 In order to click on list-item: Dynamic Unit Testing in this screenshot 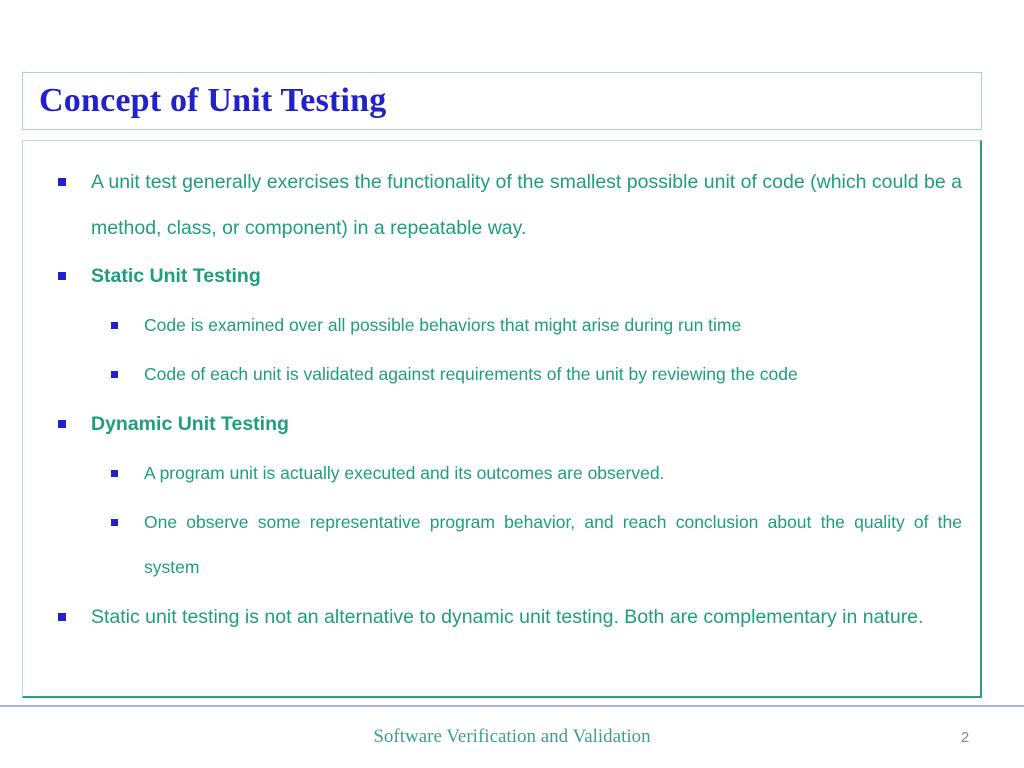, I will do `click(501, 424)`.